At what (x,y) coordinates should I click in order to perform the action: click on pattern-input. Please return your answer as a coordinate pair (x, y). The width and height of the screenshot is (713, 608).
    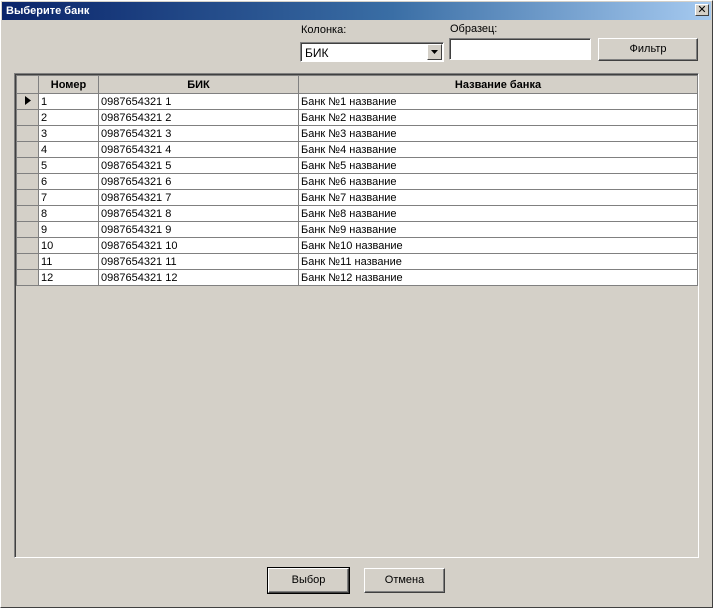
    Looking at the image, I should click on (520, 49).